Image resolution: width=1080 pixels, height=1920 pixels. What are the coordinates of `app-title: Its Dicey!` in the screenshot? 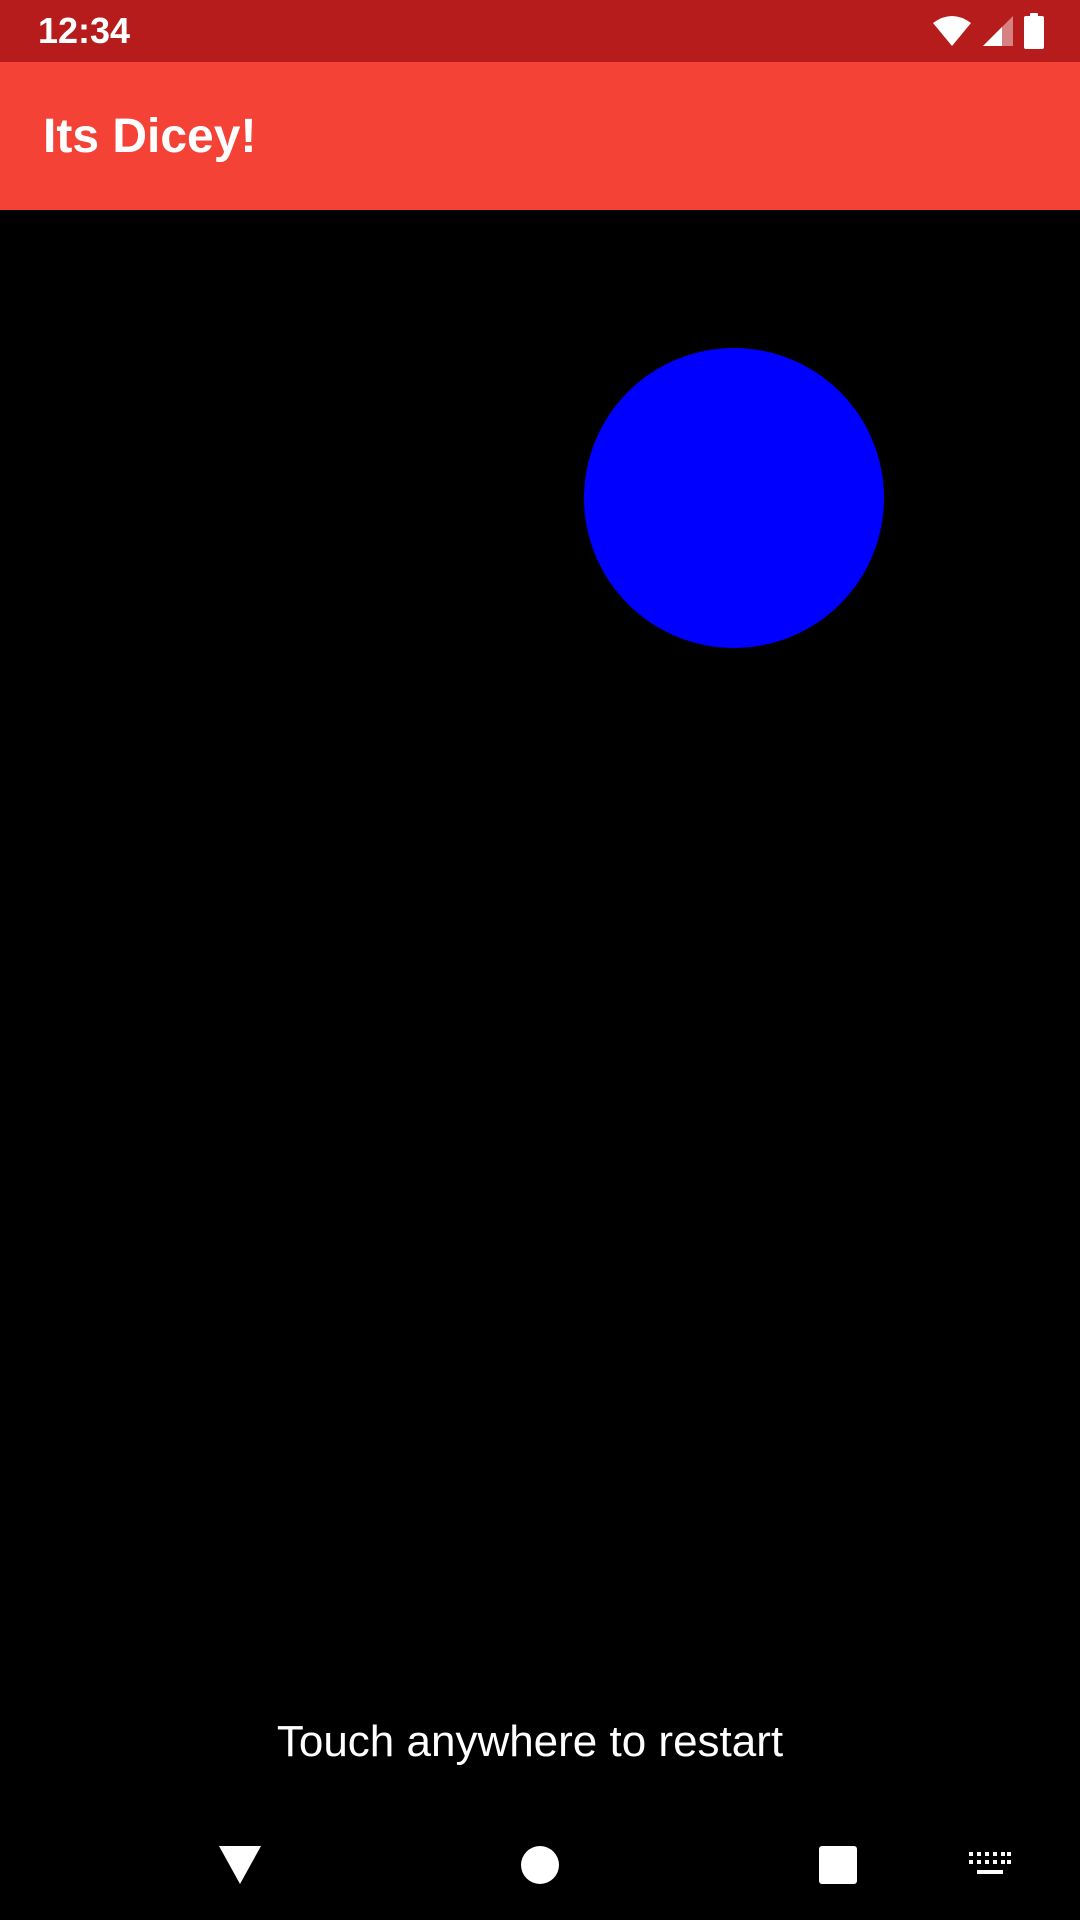 It's located at (150, 136).